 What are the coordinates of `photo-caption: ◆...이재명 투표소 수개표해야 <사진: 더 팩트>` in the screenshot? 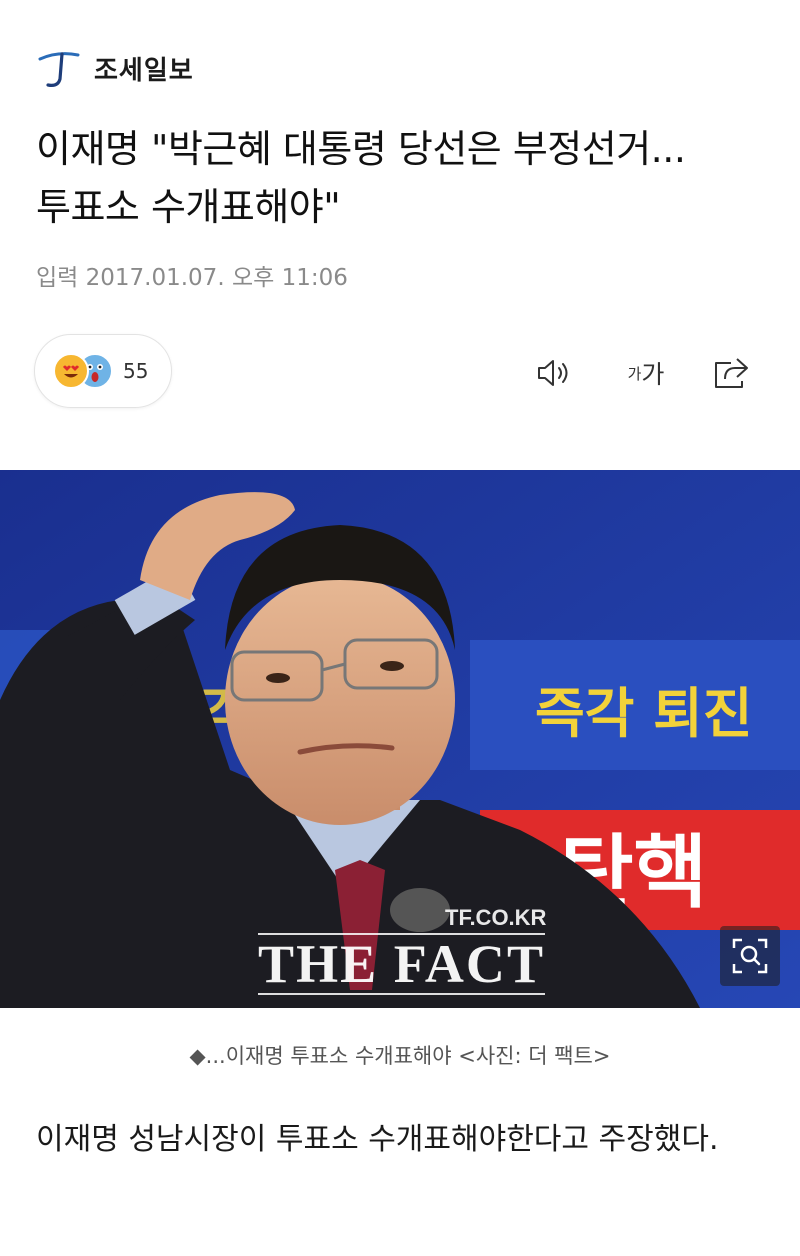 It's located at (400, 1056).